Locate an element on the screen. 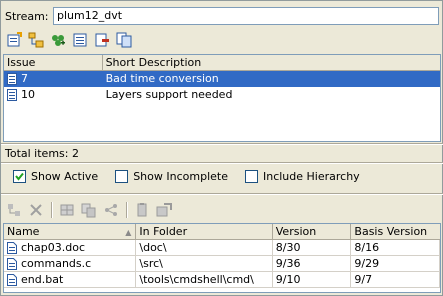 The image size is (443, 296). file-name: end.bat is located at coordinates (42, 279).